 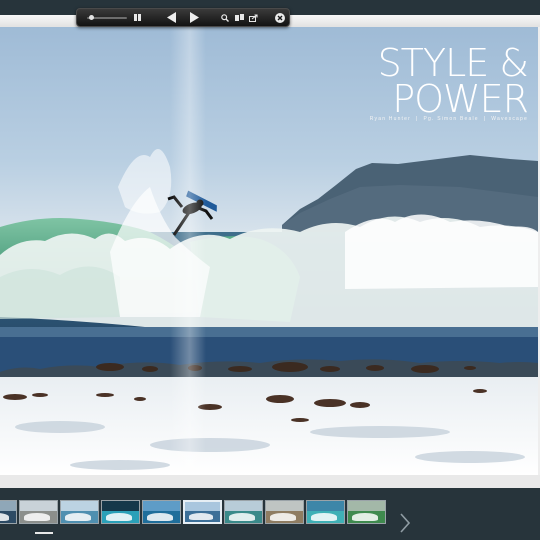 I want to click on reader-toolbar, so click(x=183, y=17).